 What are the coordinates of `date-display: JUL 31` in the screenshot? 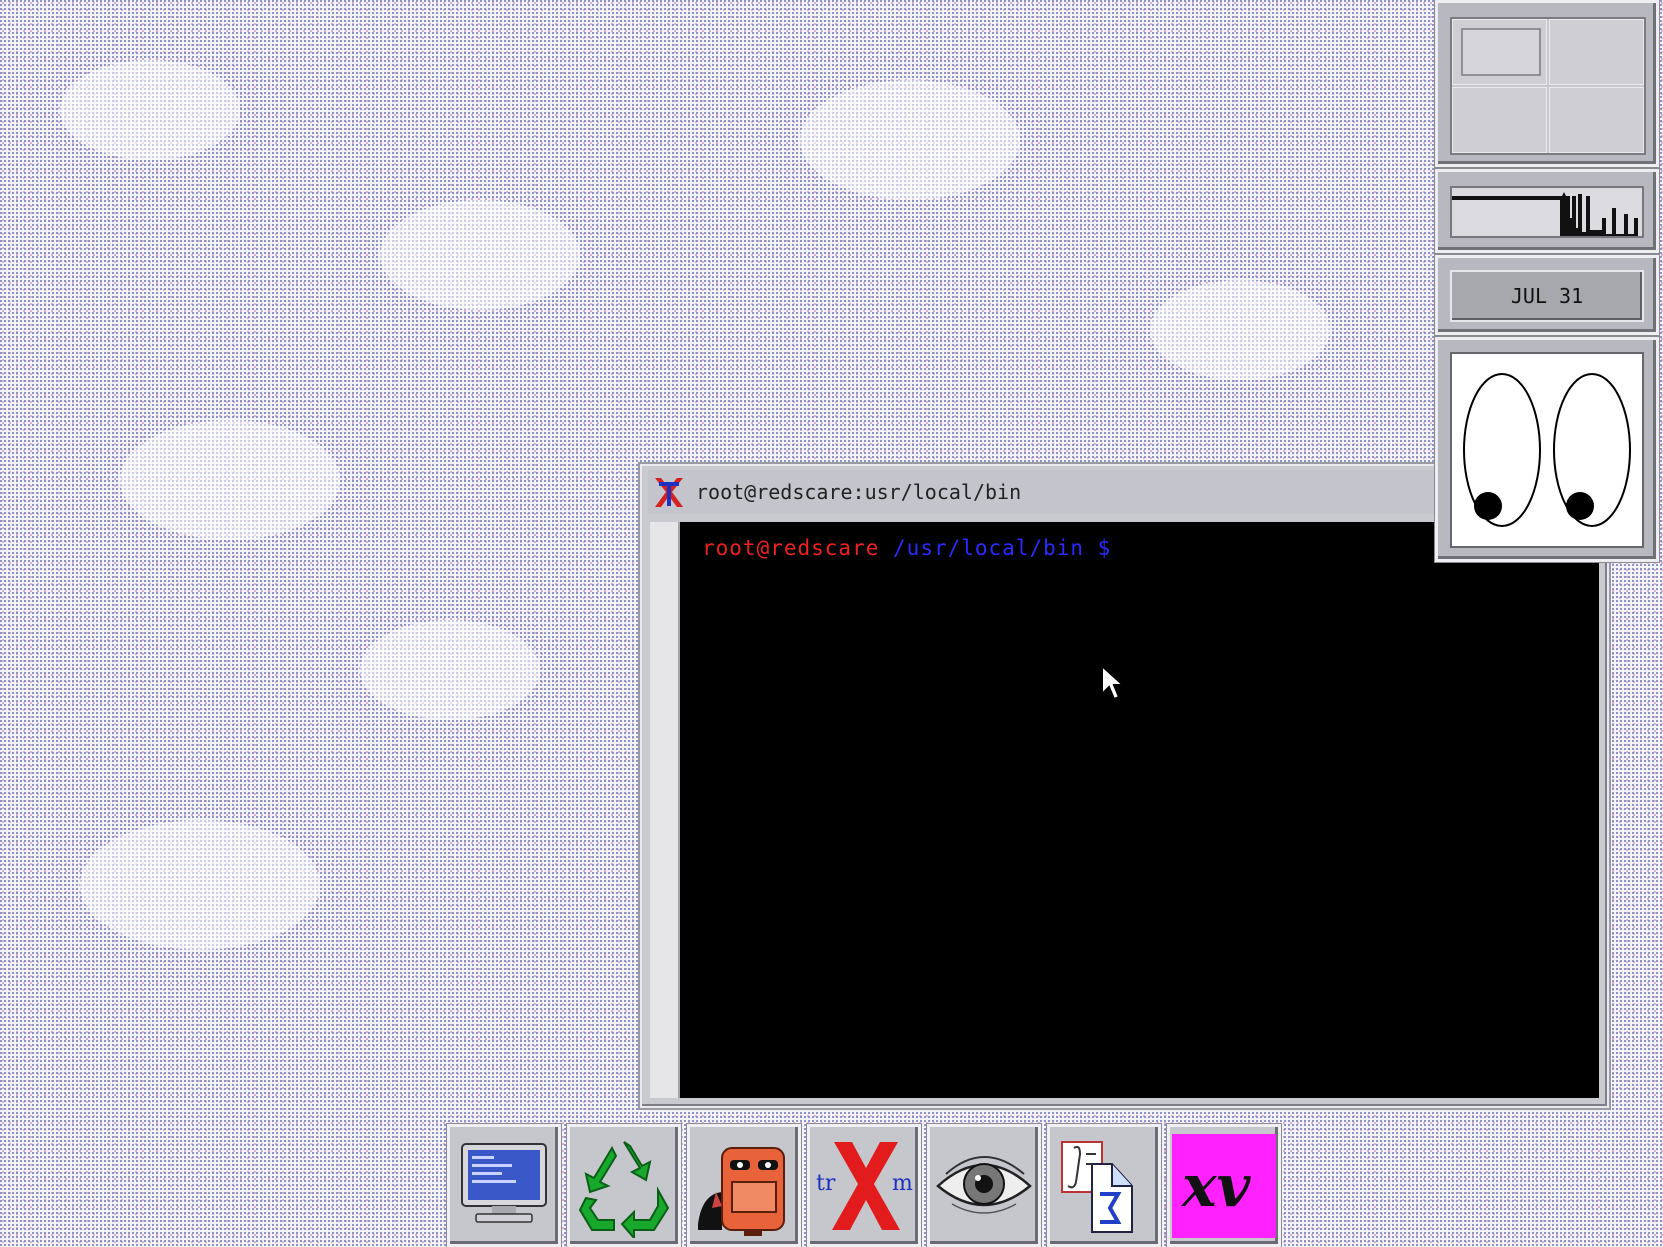 It's located at (1547, 296).